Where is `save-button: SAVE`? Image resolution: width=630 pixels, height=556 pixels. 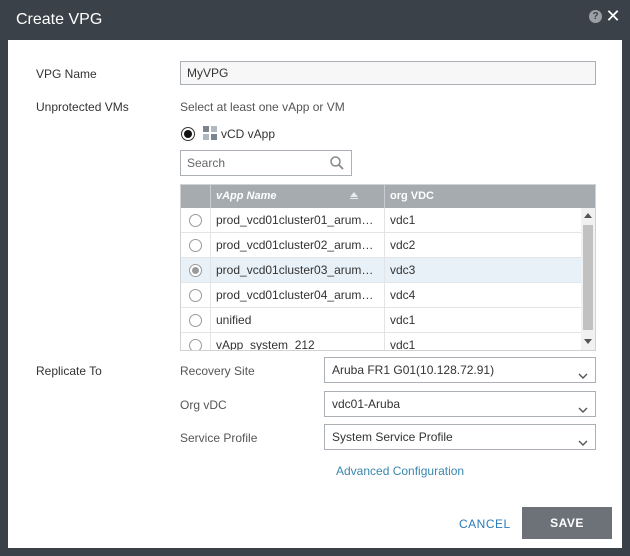 save-button: SAVE is located at coordinates (567, 523).